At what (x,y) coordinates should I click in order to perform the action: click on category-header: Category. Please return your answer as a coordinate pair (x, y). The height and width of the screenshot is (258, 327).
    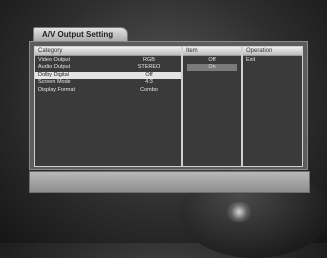
    Looking at the image, I should click on (108, 51).